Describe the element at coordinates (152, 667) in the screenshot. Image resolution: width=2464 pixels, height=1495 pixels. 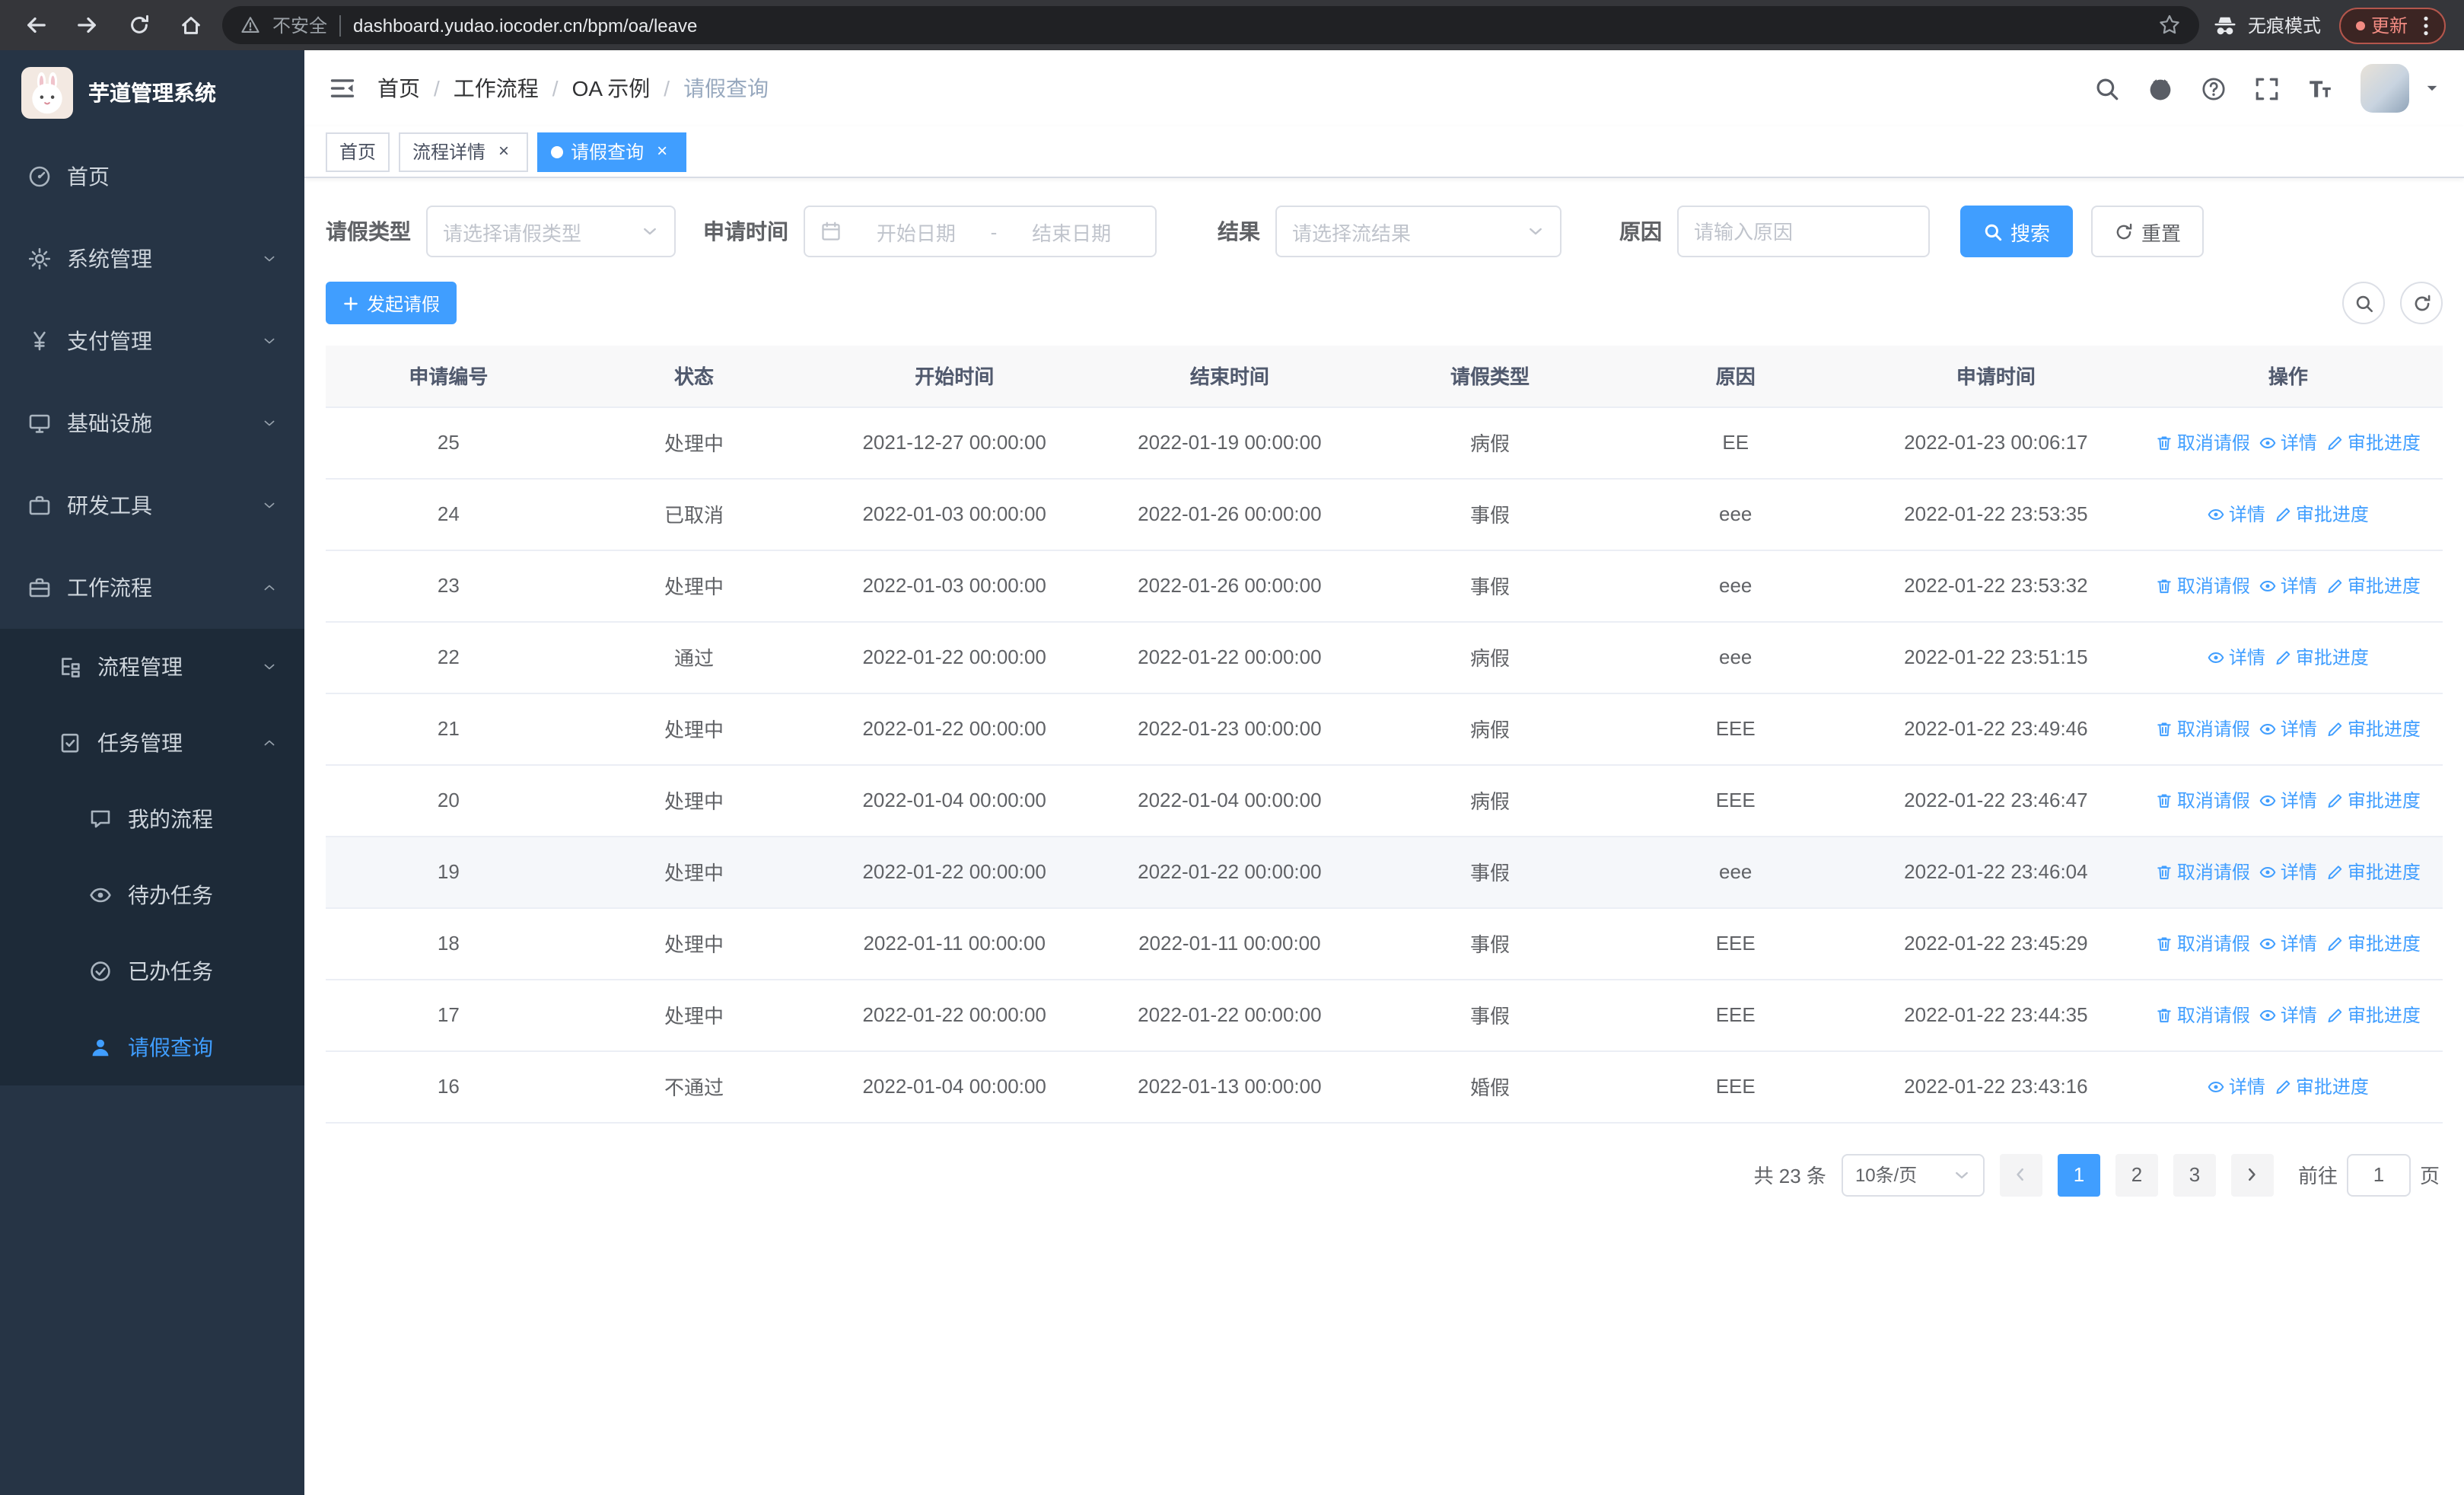
I see `sidebar-item-process-management: 流程管理` at that location.